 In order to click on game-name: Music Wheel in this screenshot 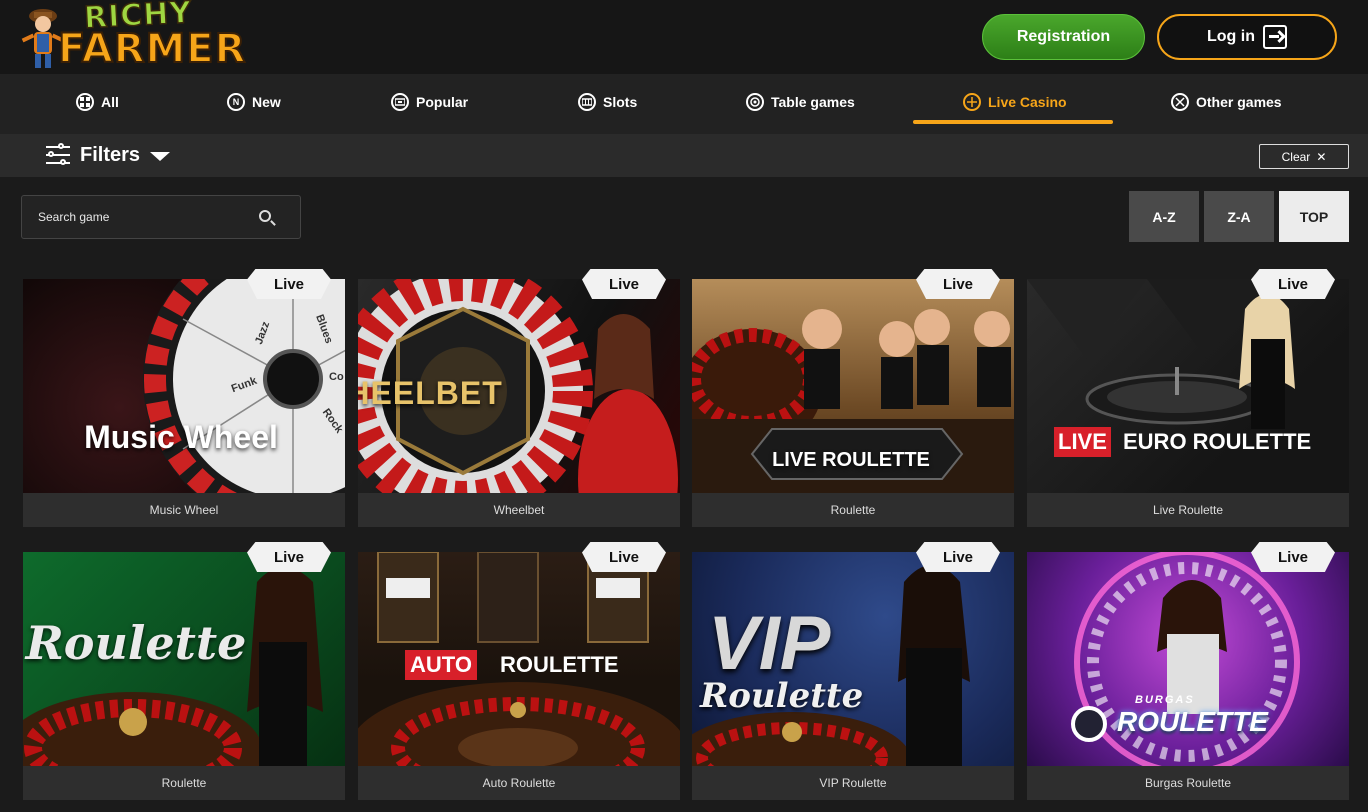, I will do `click(184, 510)`.